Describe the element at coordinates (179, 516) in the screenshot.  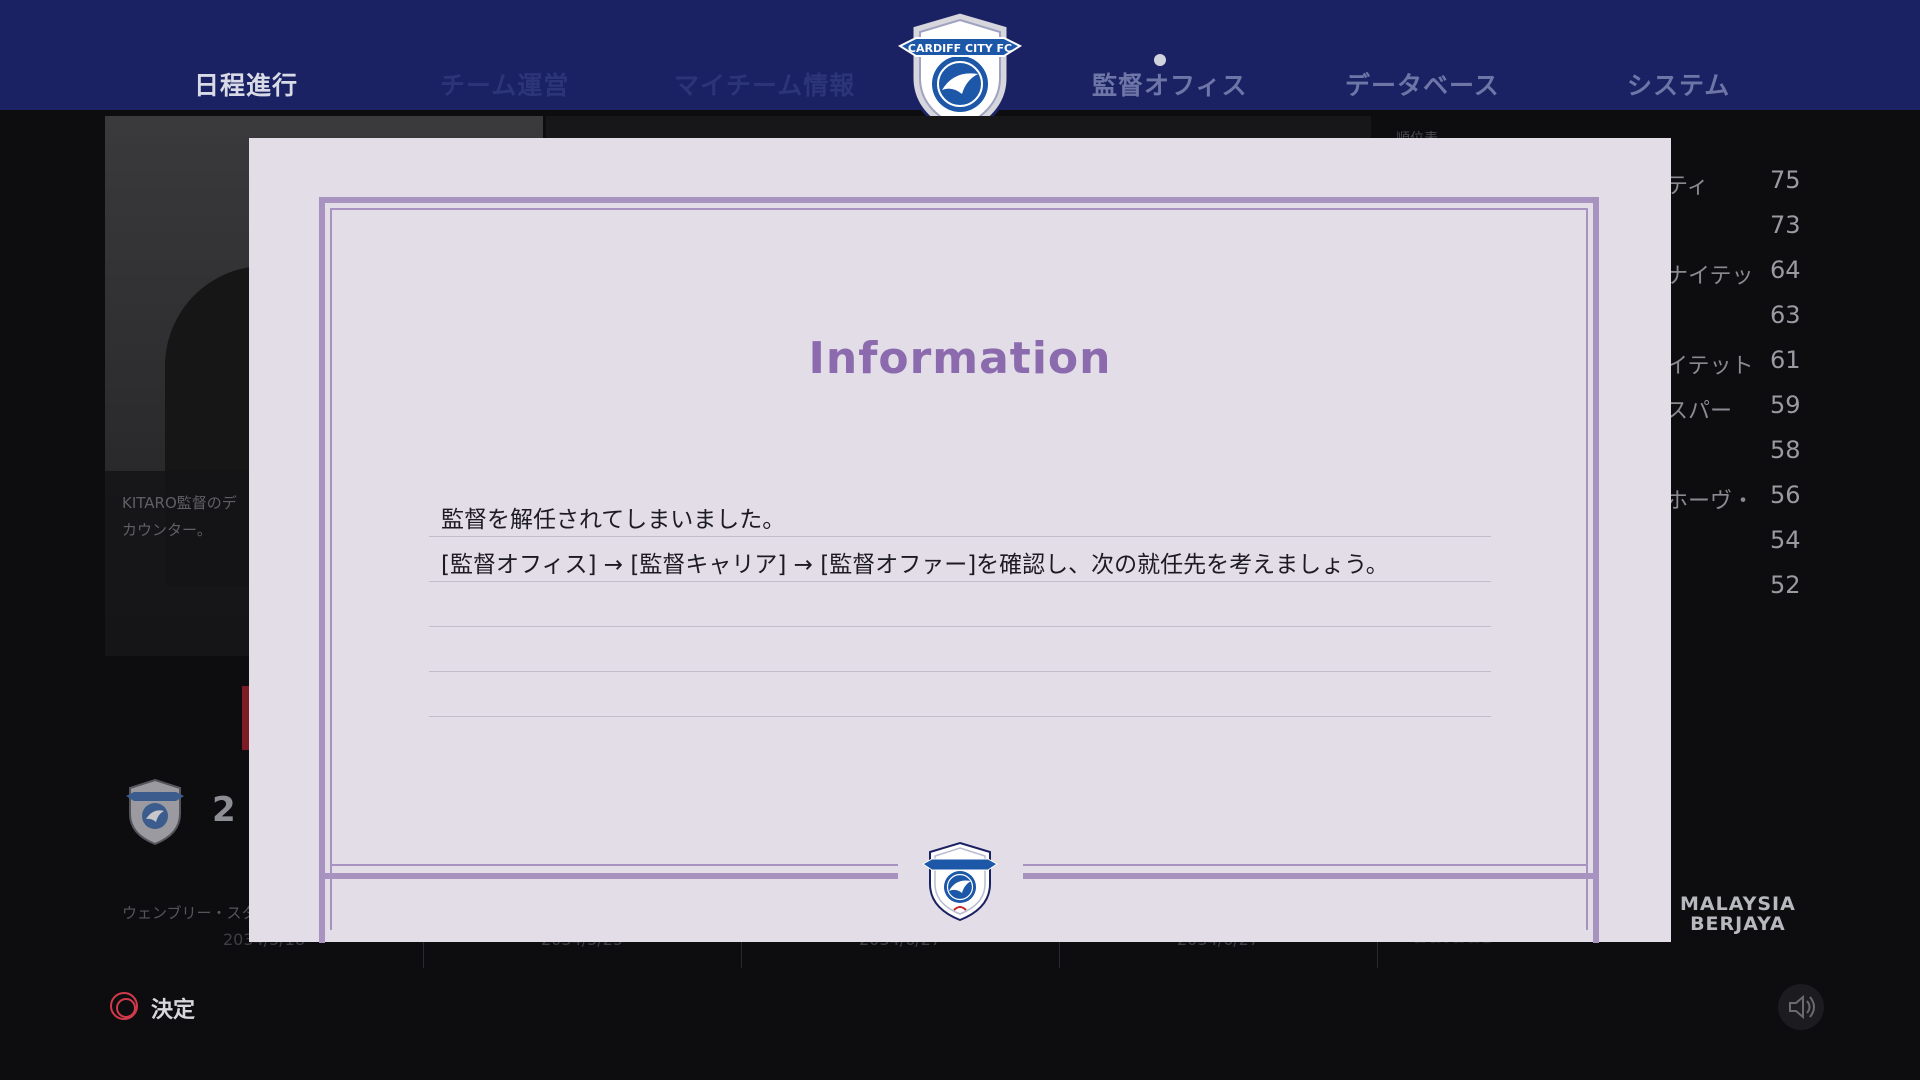
I see `photo-caption: KITARO監督のデ カウンター。` at that location.